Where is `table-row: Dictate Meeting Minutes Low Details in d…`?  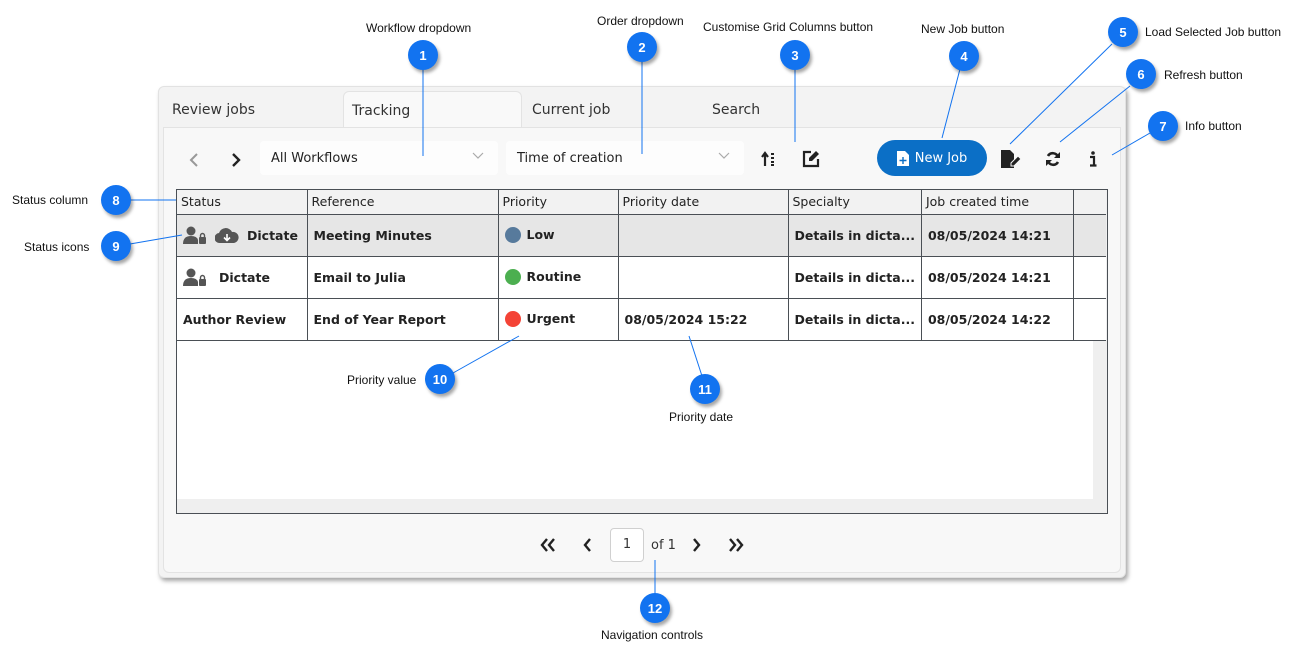
table-row: Dictate Meeting Minutes Low Details in d… is located at coordinates (642, 235).